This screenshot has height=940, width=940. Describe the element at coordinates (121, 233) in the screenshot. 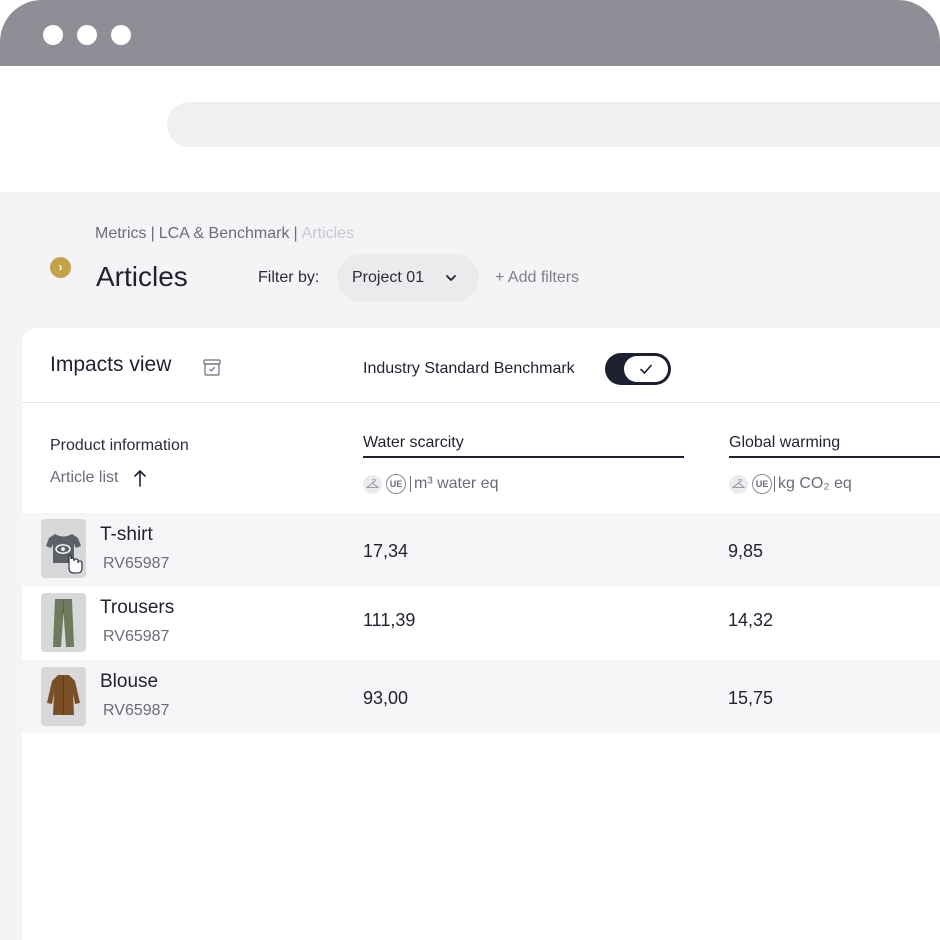

I see `breadcrumb-item-metrics: Metrics` at that location.